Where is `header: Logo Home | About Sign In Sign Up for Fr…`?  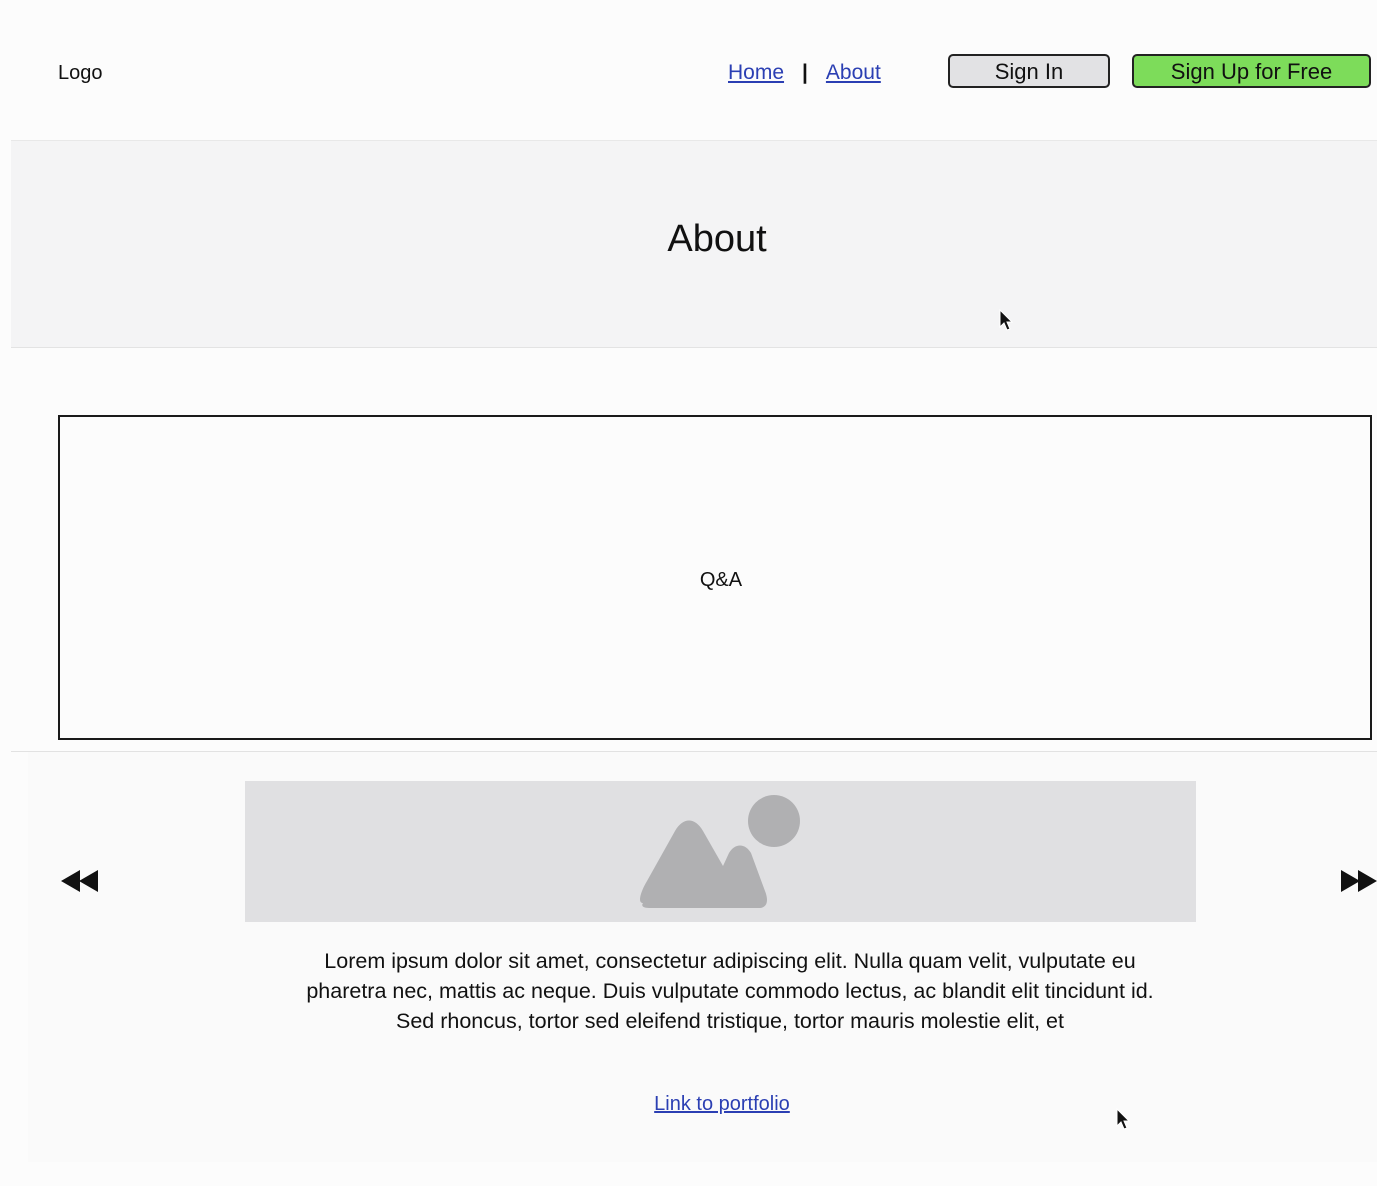 header: Logo Home | About Sign In Sign Up for Fr… is located at coordinates (688, 70).